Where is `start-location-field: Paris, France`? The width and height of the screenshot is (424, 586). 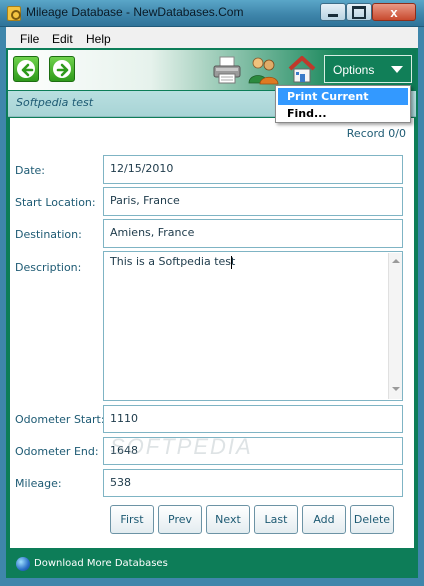
start-location-field: Paris, France is located at coordinates (253, 201).